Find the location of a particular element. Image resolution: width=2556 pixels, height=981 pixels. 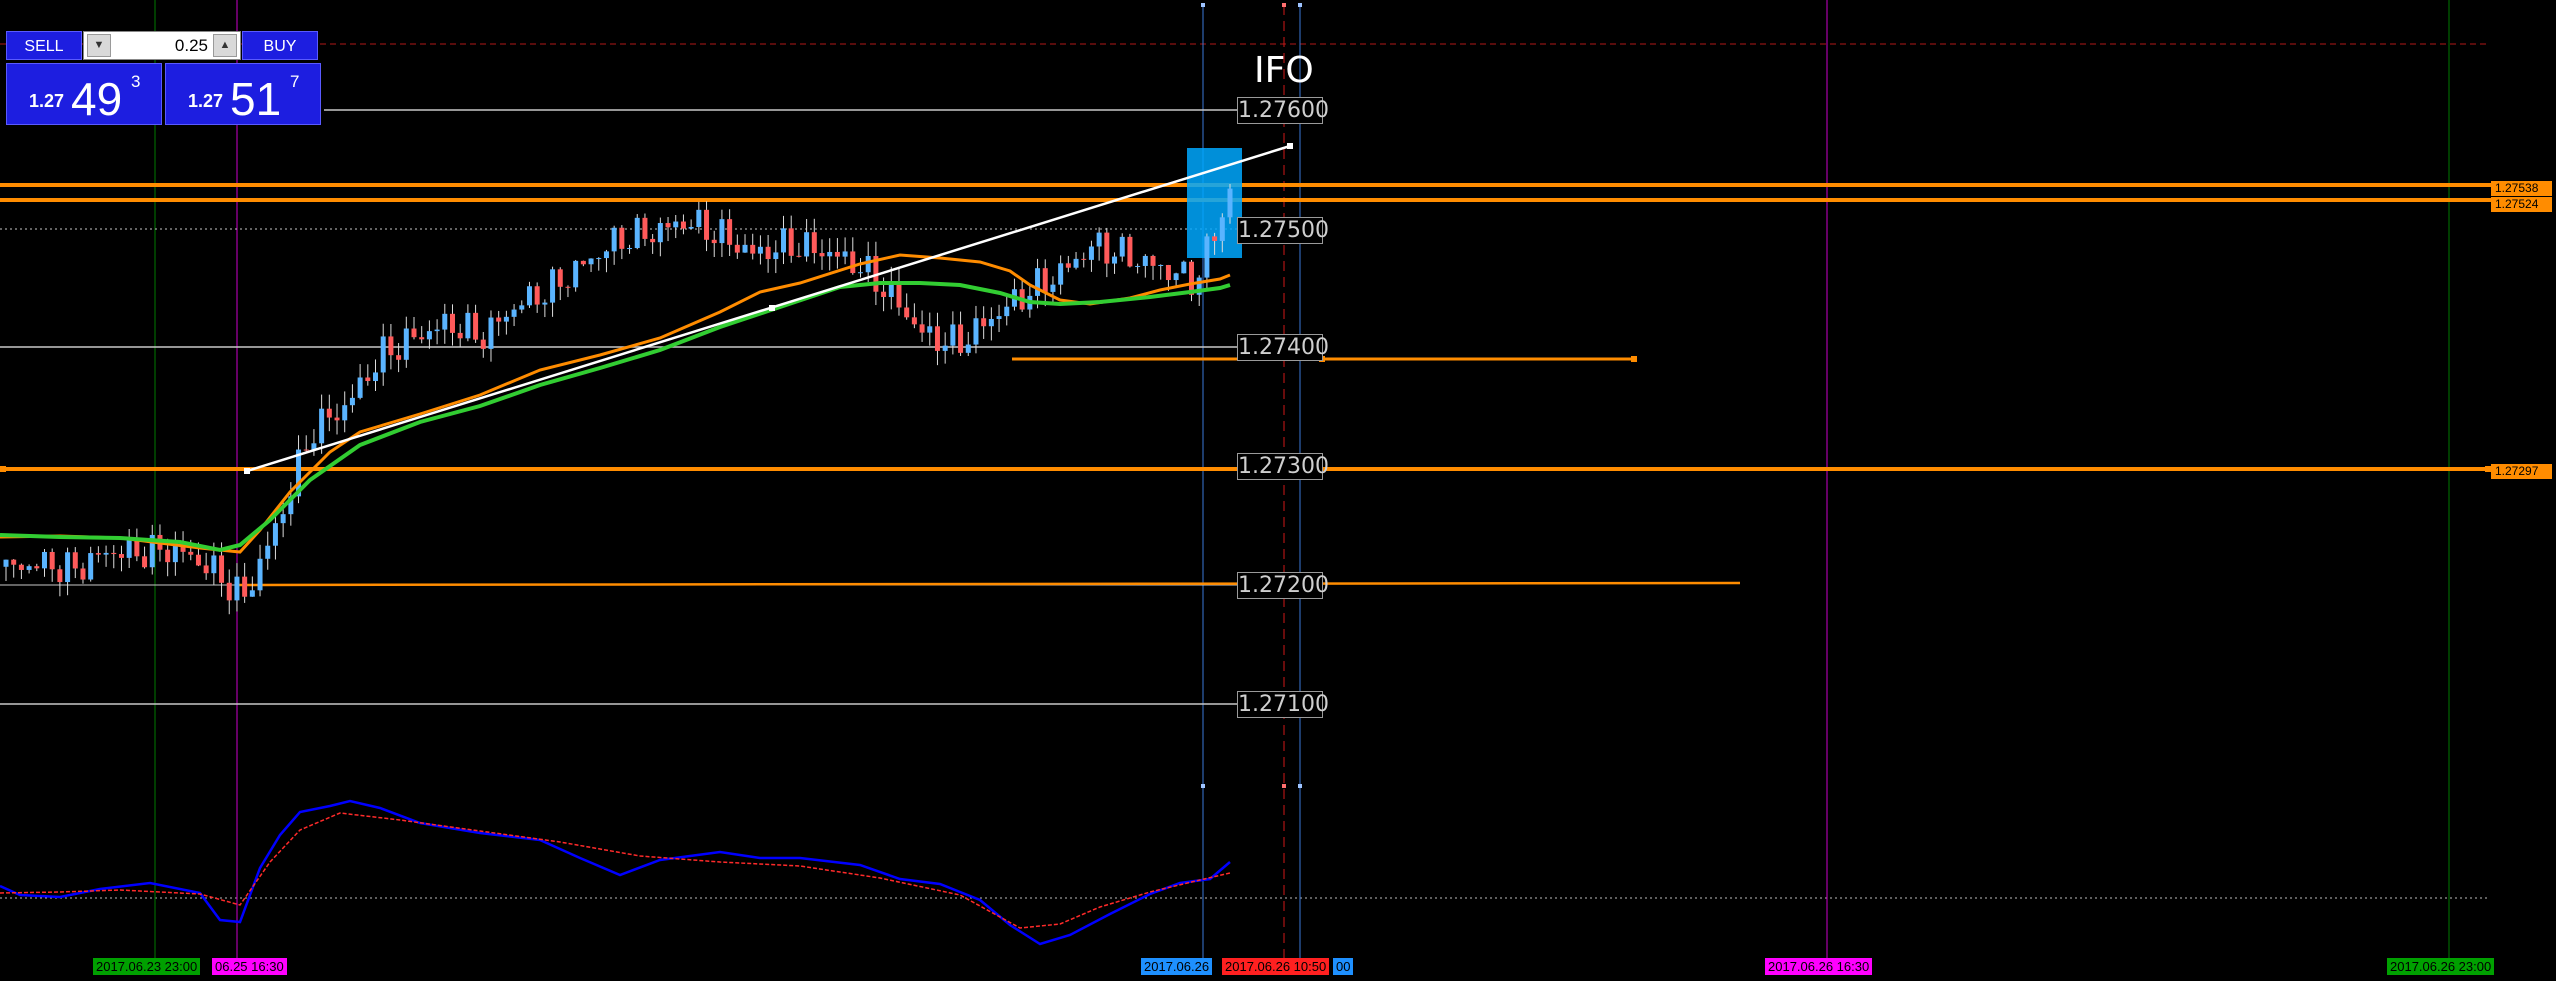

trendline is located at coordinates (768, 308).